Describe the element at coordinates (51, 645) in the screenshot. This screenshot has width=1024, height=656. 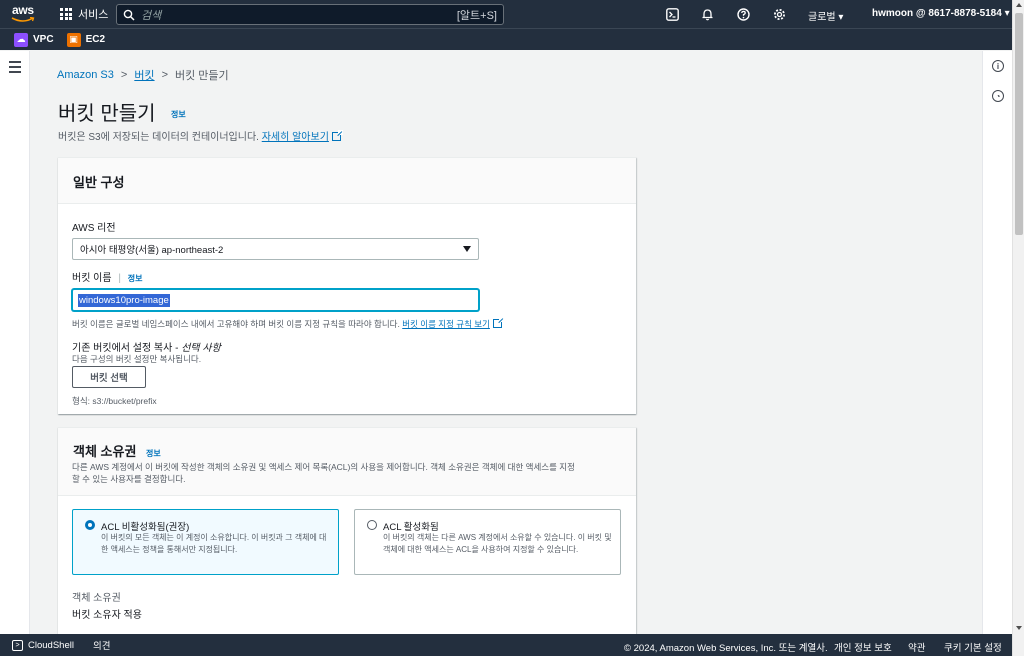
I see `cloudshell-link: CloudShell` at that location.